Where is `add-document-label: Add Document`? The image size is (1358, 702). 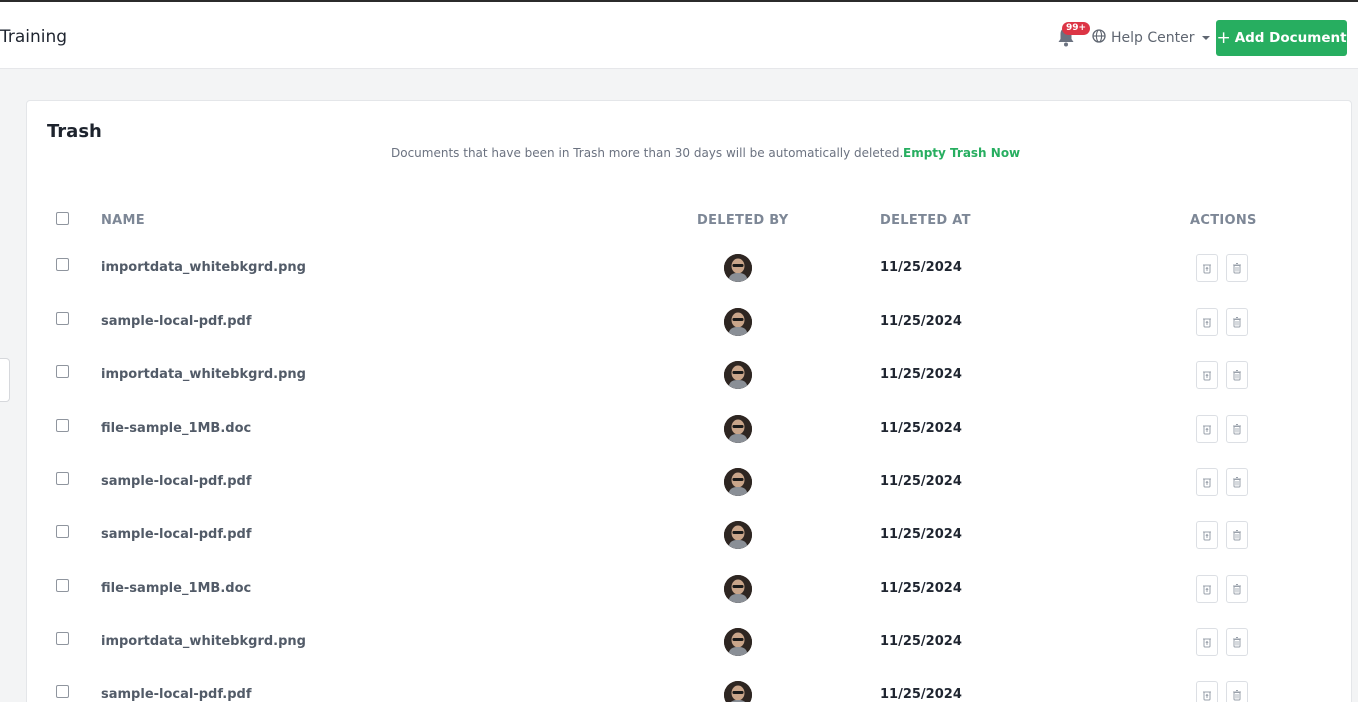 add-document-label: Add Document is located at coordinates (1290, 38).